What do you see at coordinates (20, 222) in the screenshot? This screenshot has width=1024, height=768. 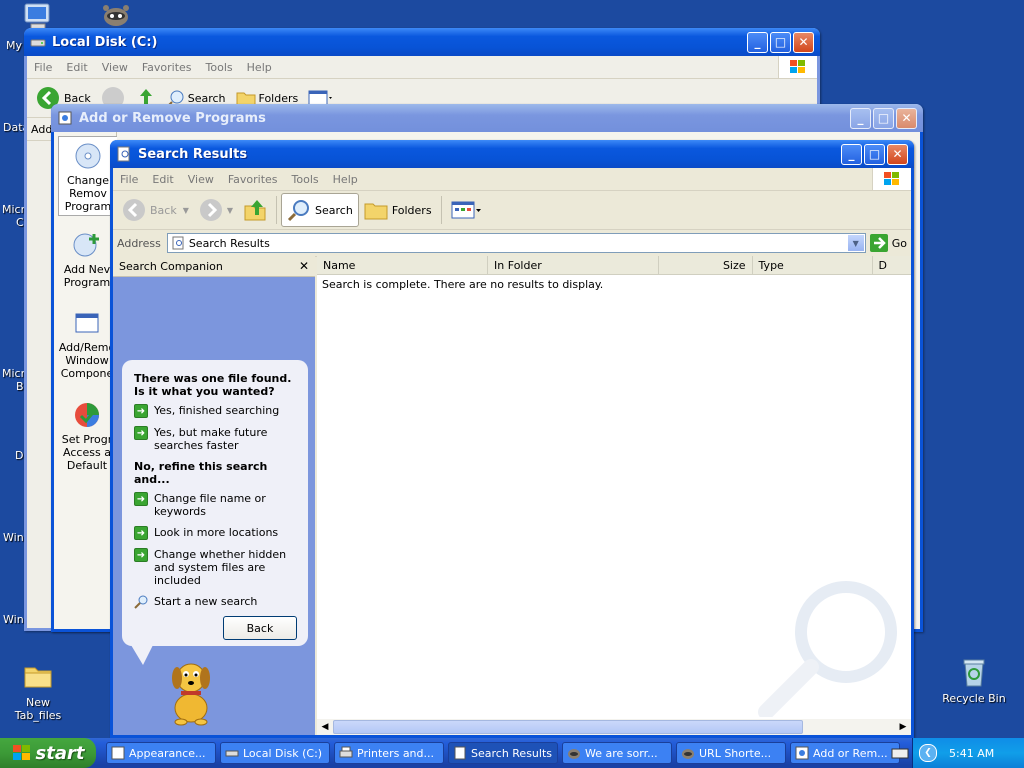 I see `desktop-icon-label-c: C` at bounding box center [20, 222].